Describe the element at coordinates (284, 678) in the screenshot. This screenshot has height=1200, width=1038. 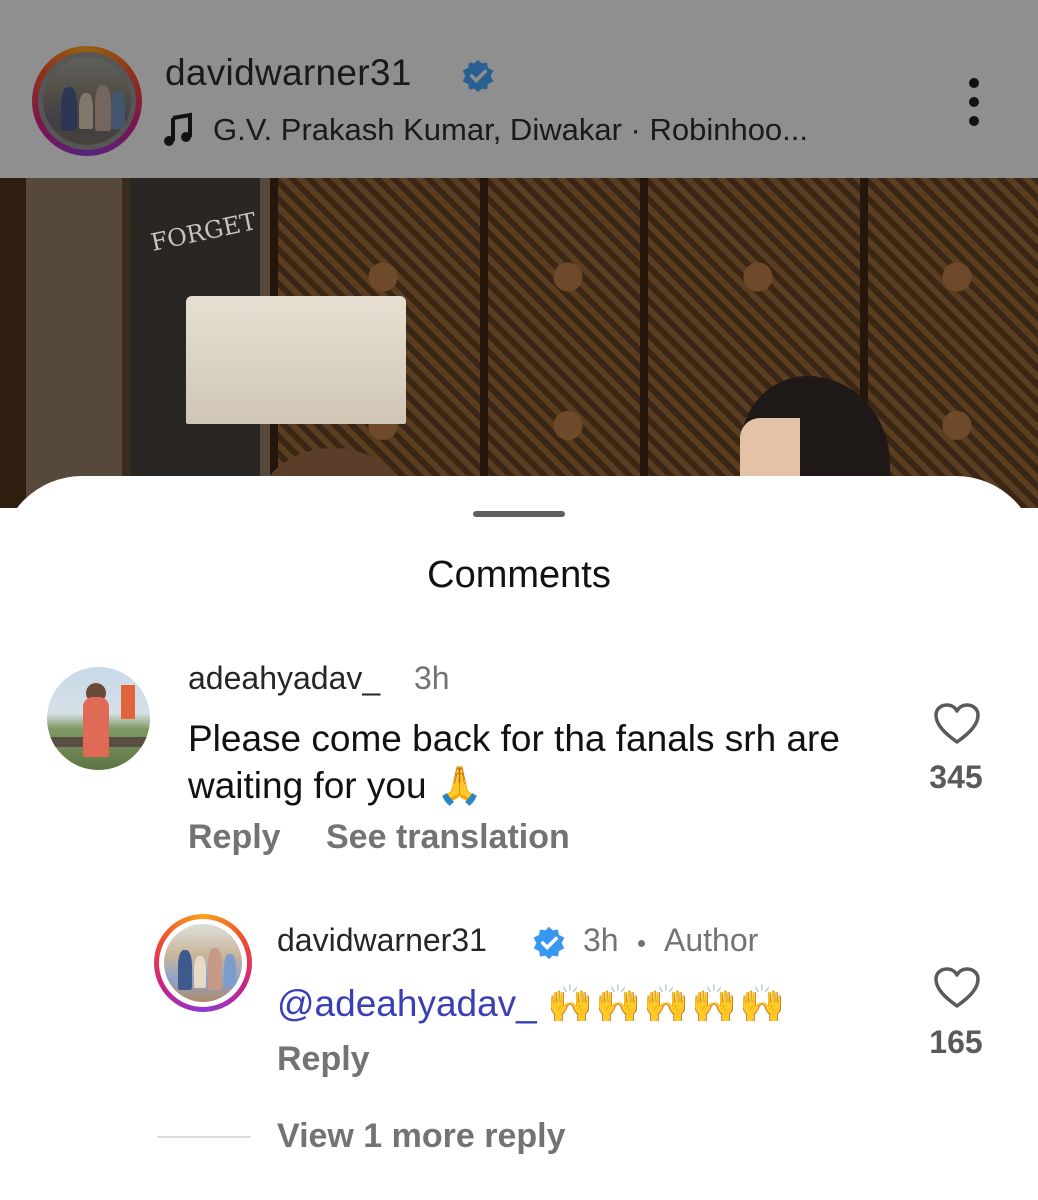
I see `comment-username: adeahyadav_` at that location.